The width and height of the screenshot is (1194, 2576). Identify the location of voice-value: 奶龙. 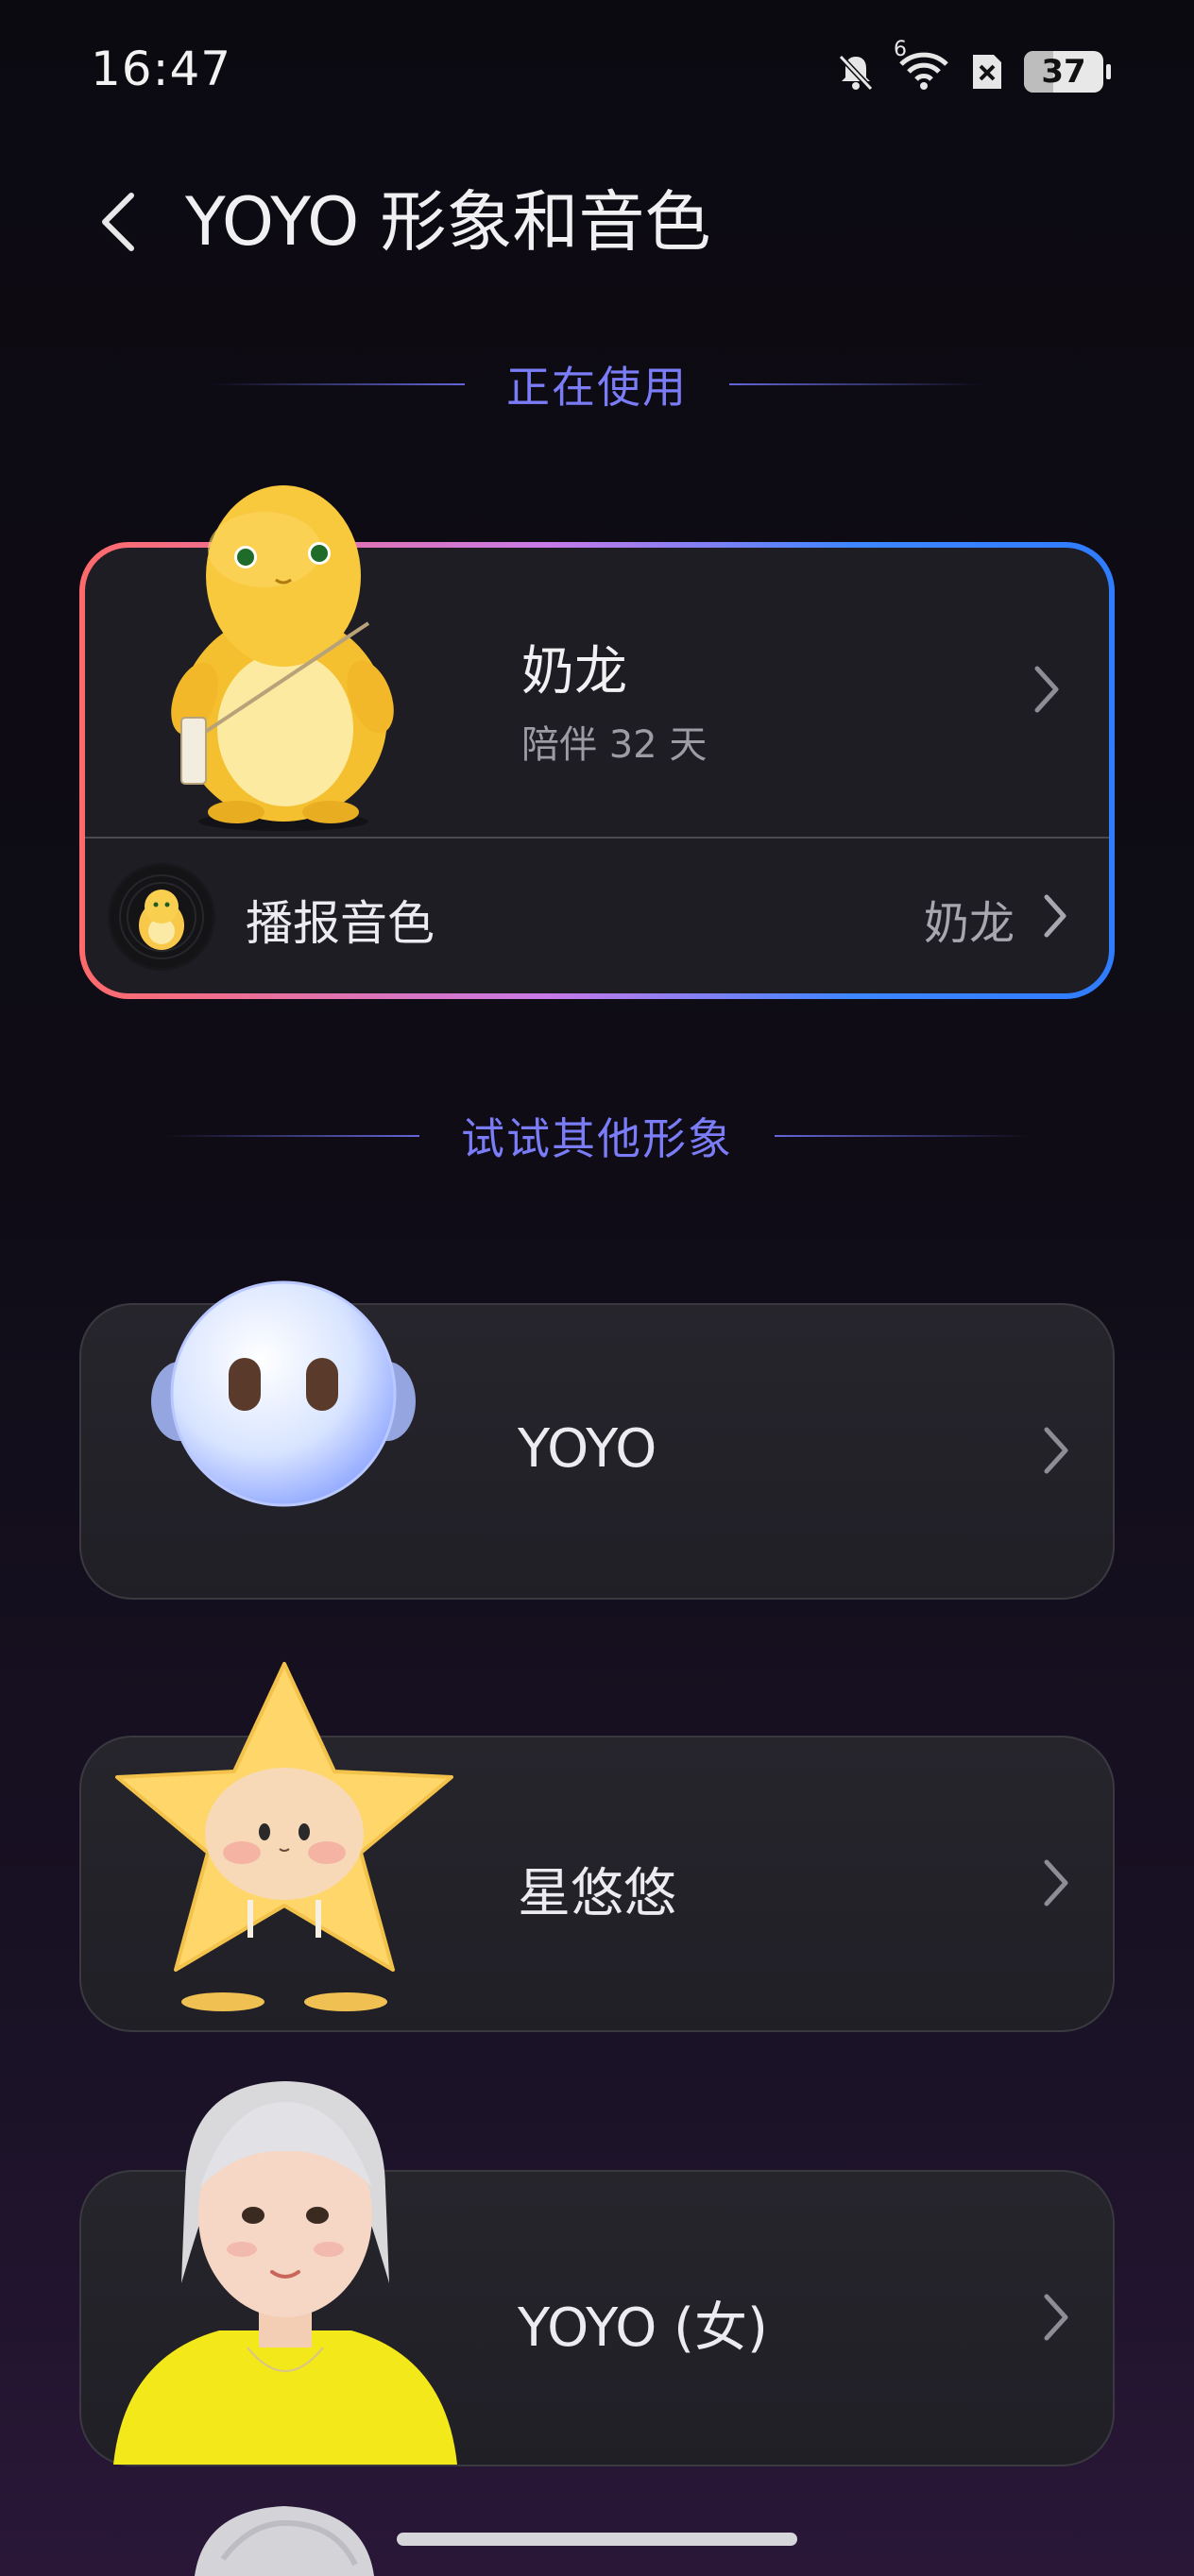
(969, 923).